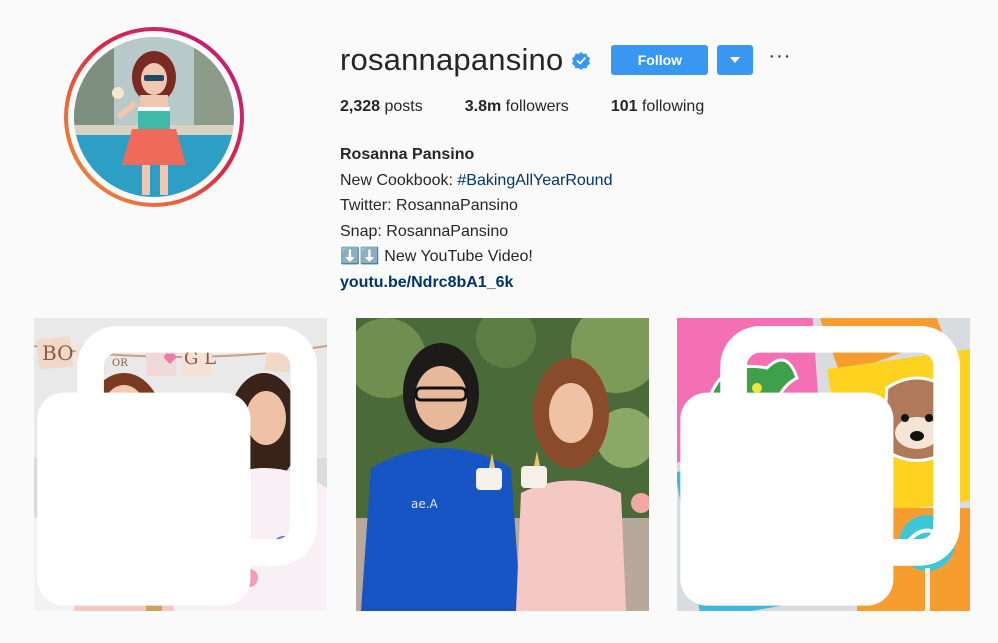 The height and width of the screenshot is (643, 998). What do you see at coordinates (483, 106) in the screenshot?
I see `followers-count: 3.8m` at bounding box center [483, 106].